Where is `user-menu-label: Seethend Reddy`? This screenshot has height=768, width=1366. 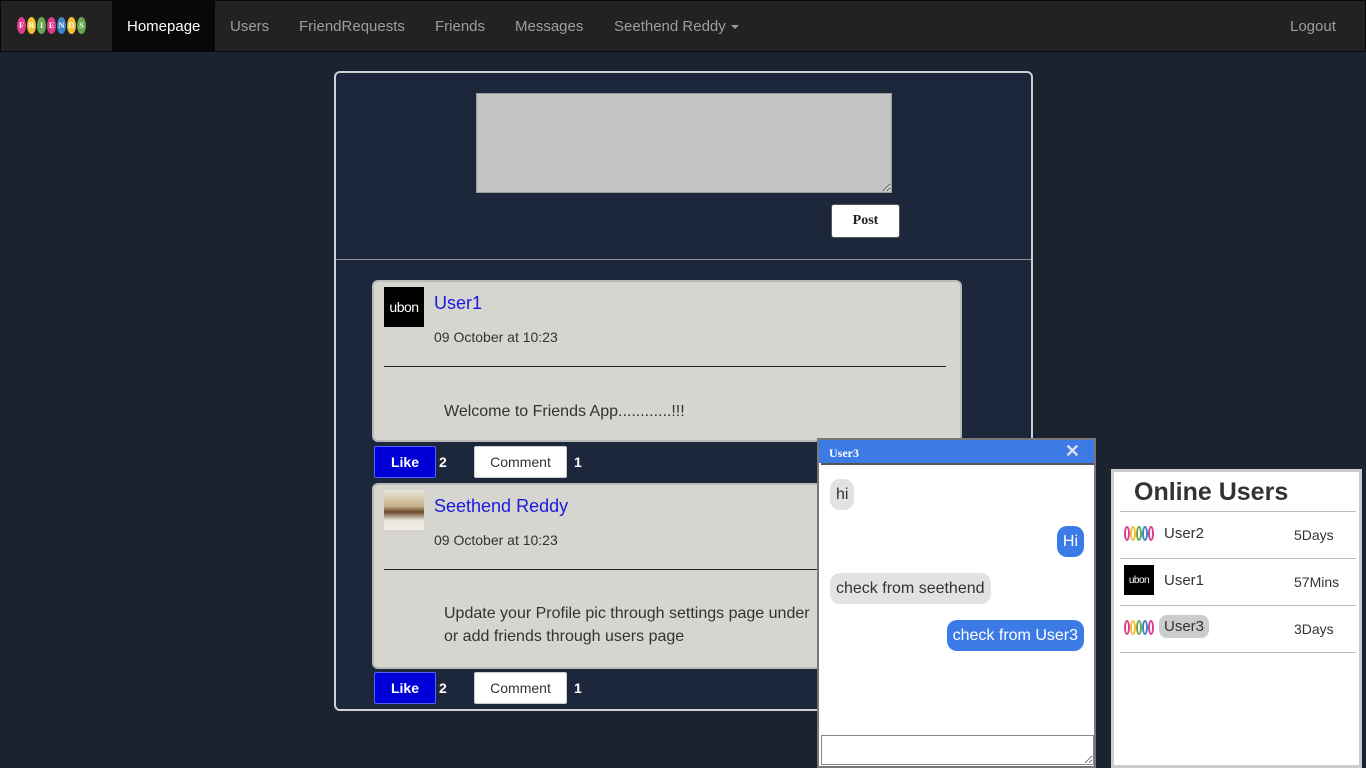
user-menu-label: Seethend Reddy is located at coordinates (670, 26).